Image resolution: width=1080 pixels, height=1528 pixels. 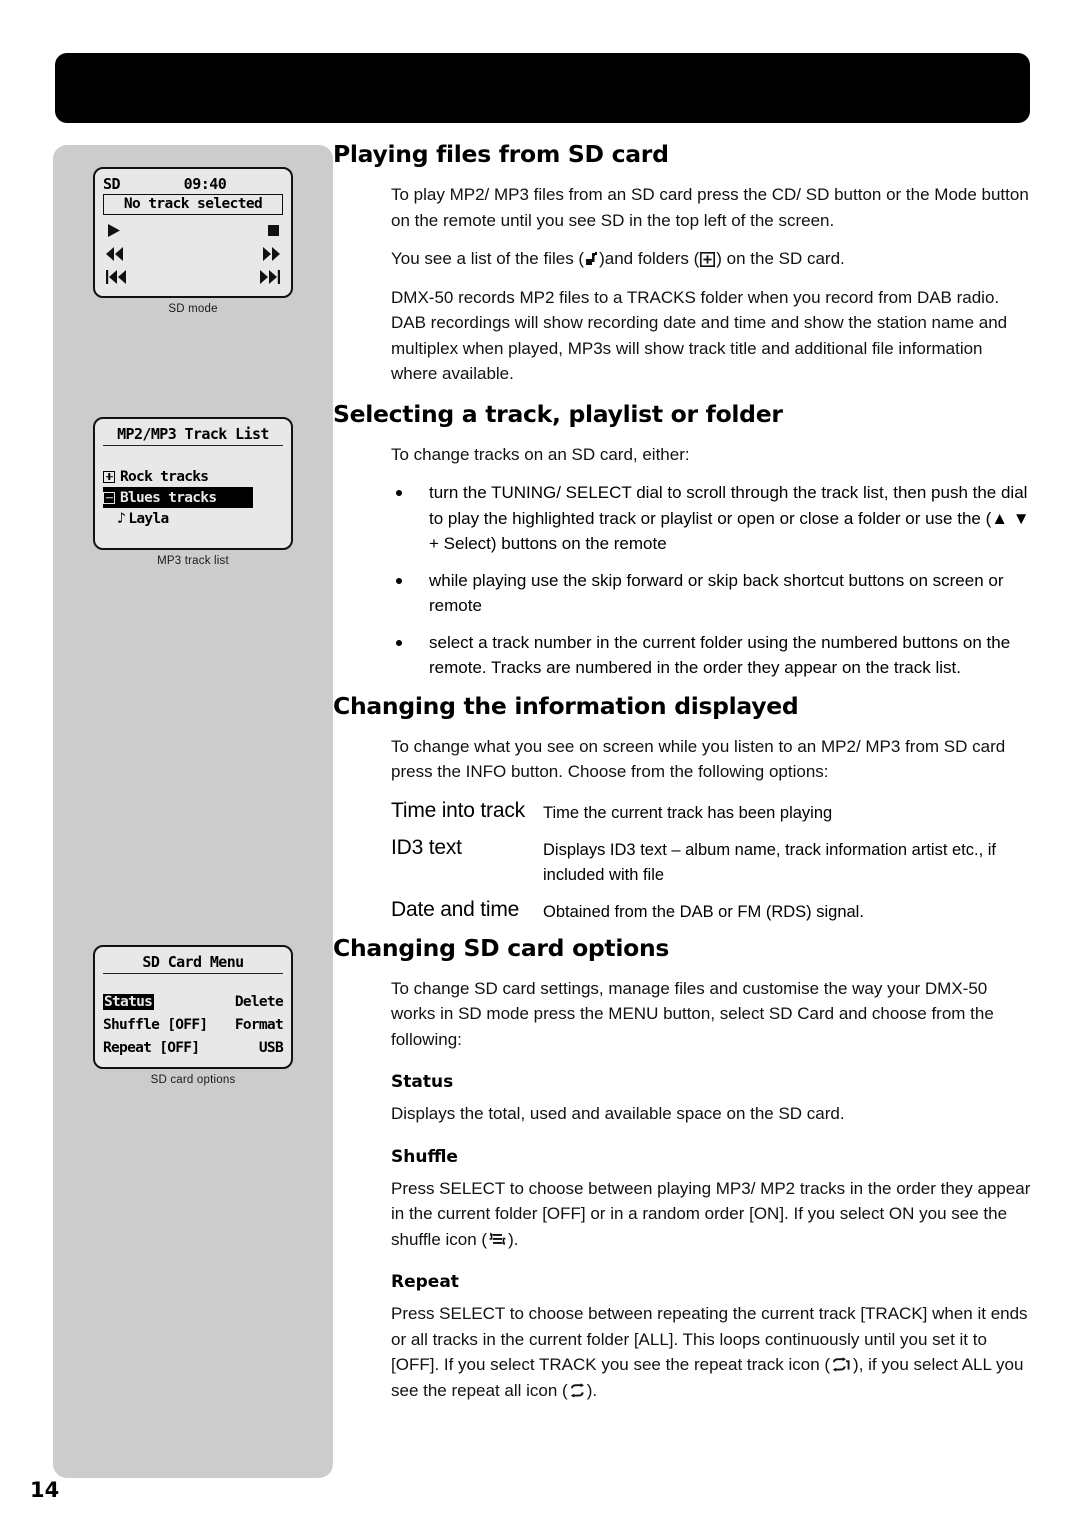 I want to click on menu-row: Status Delete, so click(x=193, y=1001).